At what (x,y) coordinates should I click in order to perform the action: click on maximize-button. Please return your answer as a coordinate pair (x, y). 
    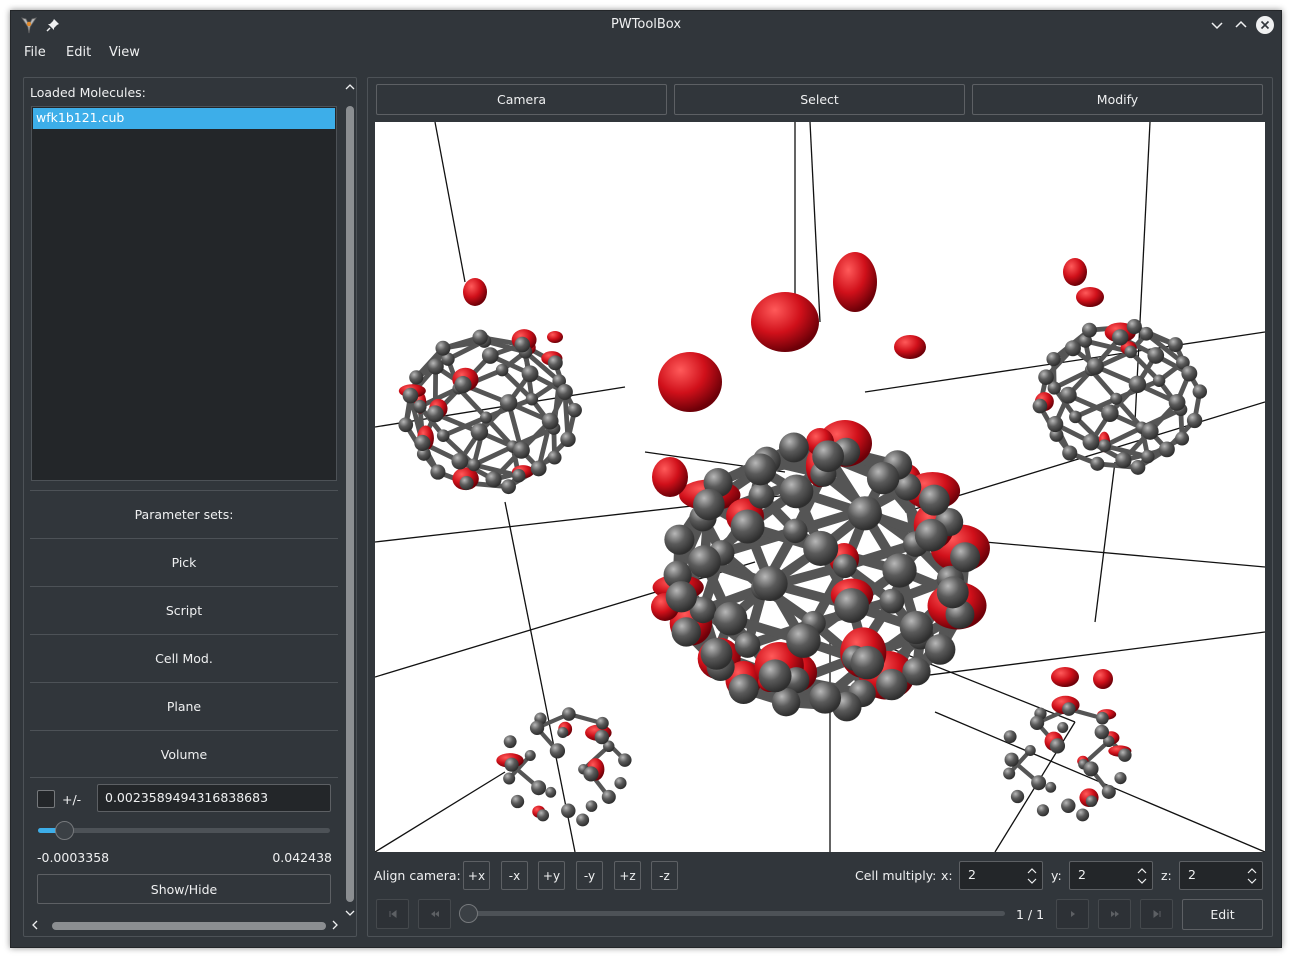
    Looking at the image, I should click on (1241, 25).